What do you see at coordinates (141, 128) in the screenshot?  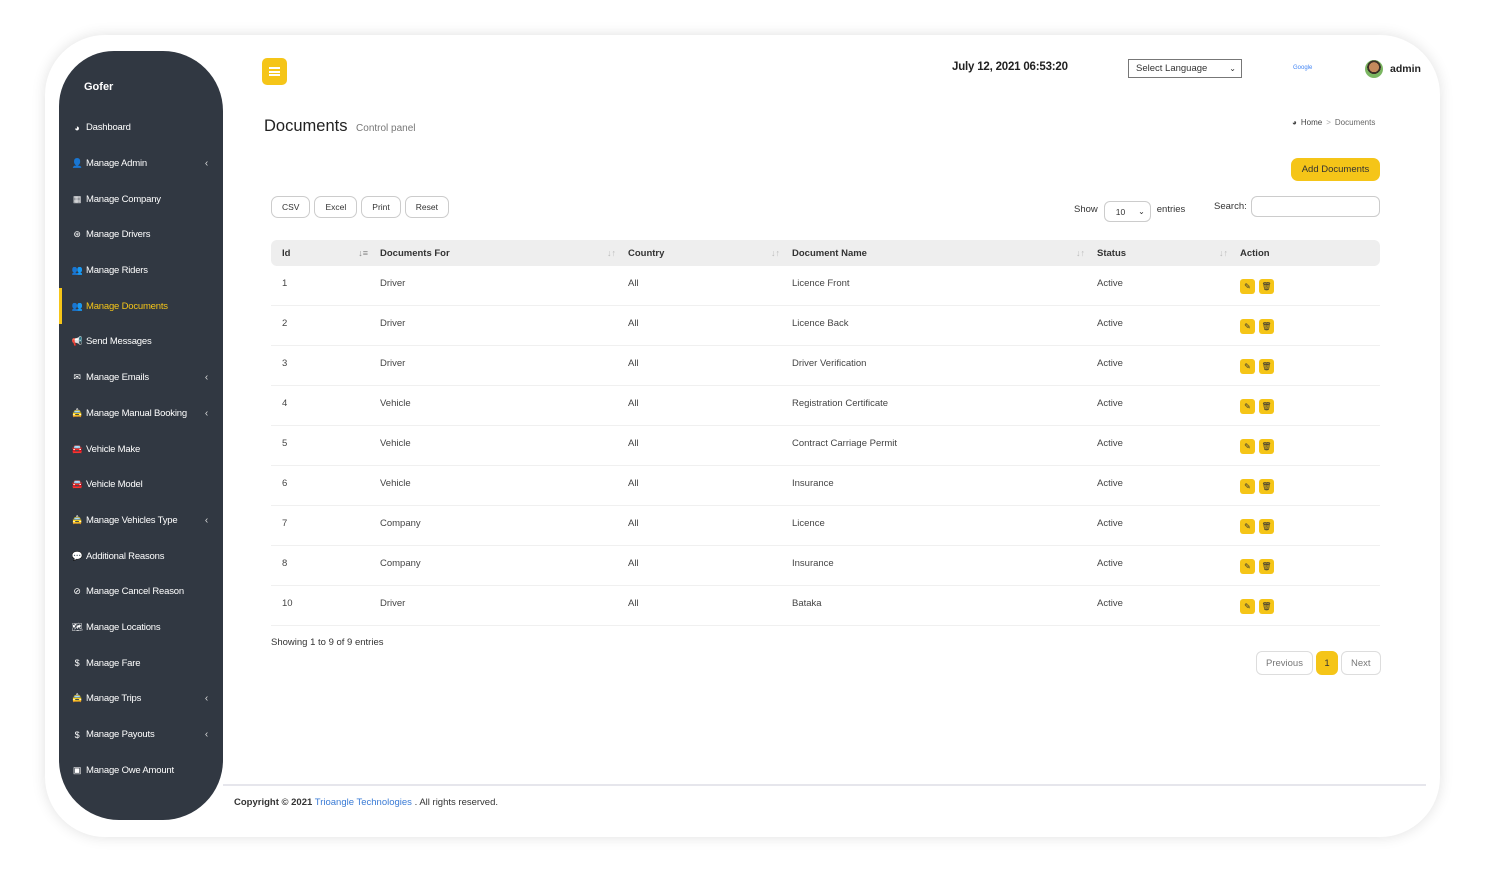 I see `sidebar-item-dashboard: ◕ Dashboard` at bounding box center [141, 128].